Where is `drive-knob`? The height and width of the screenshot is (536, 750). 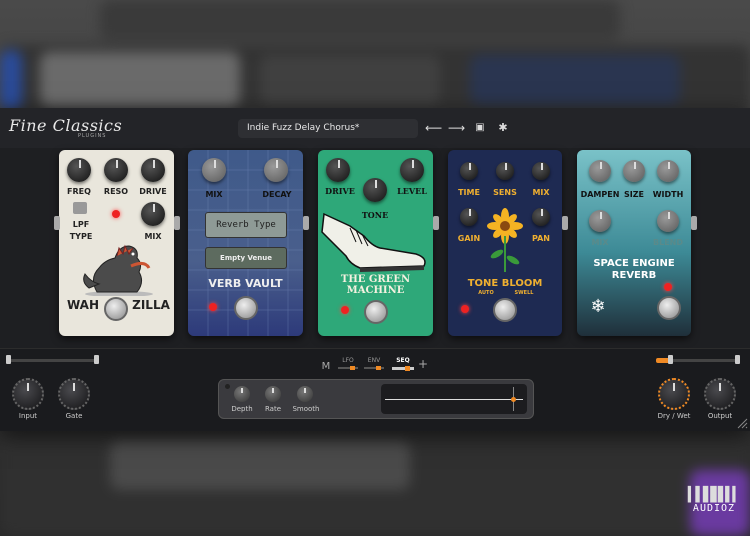
drive-knob is located at coordinates (153, 170).